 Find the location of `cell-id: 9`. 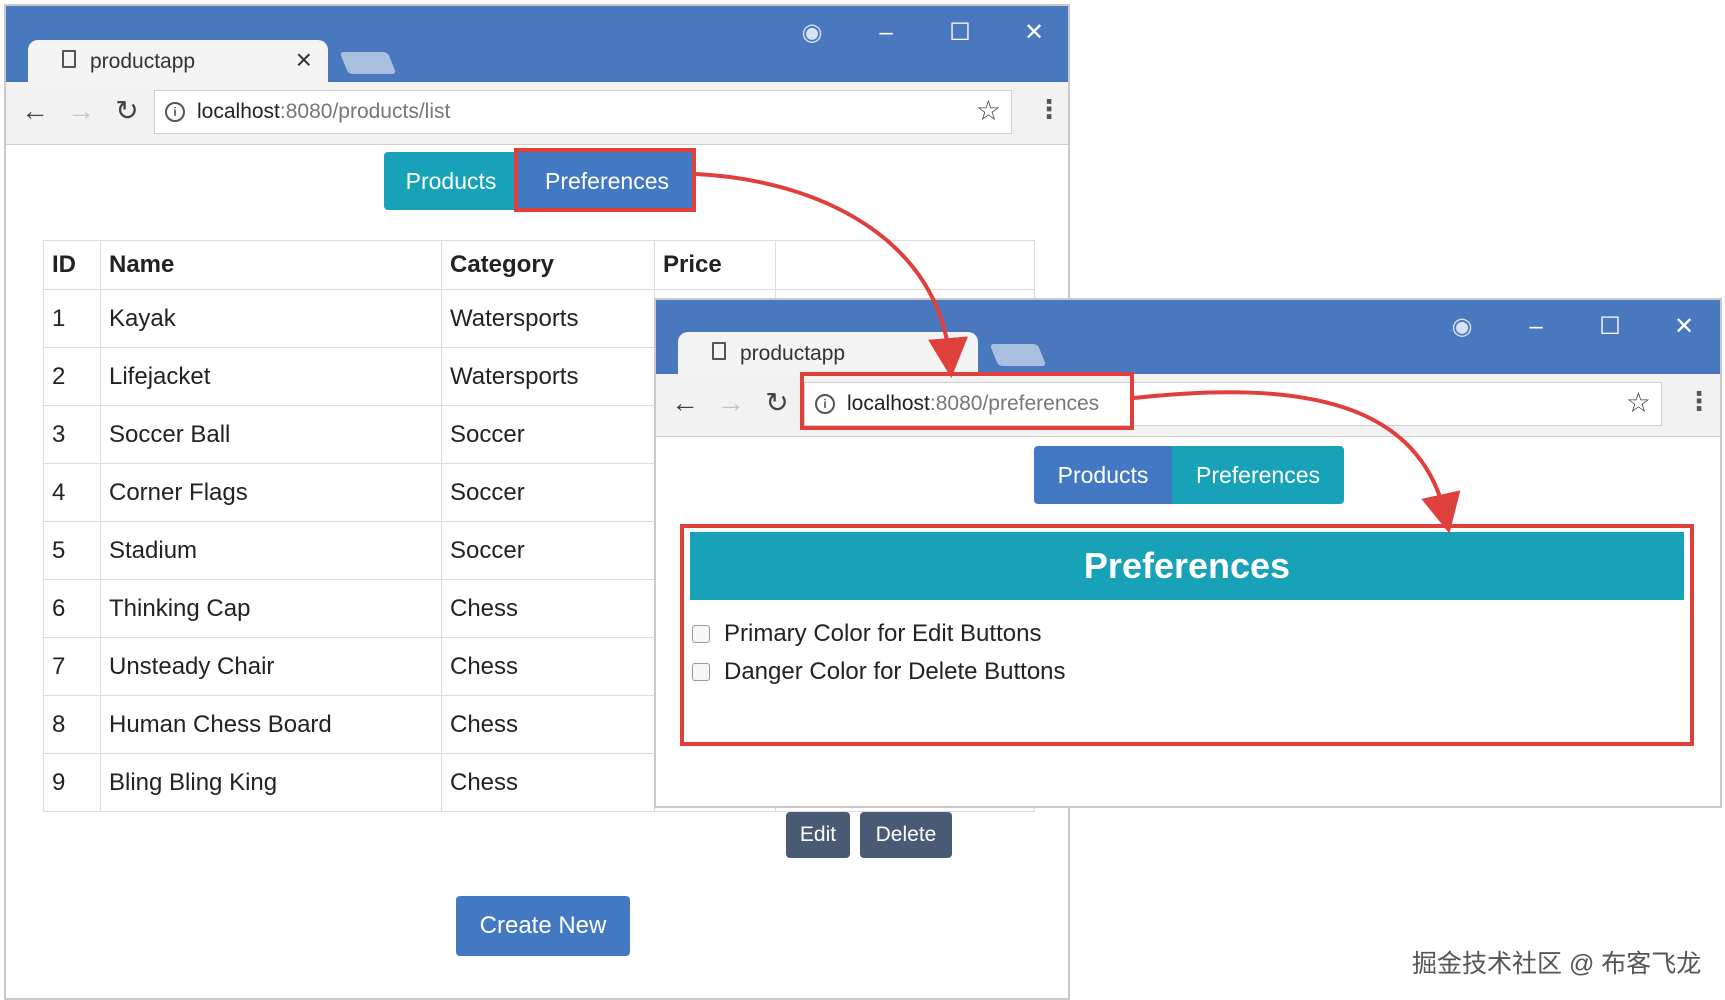

cell-id: 9 is located at coordinates (72, 782).